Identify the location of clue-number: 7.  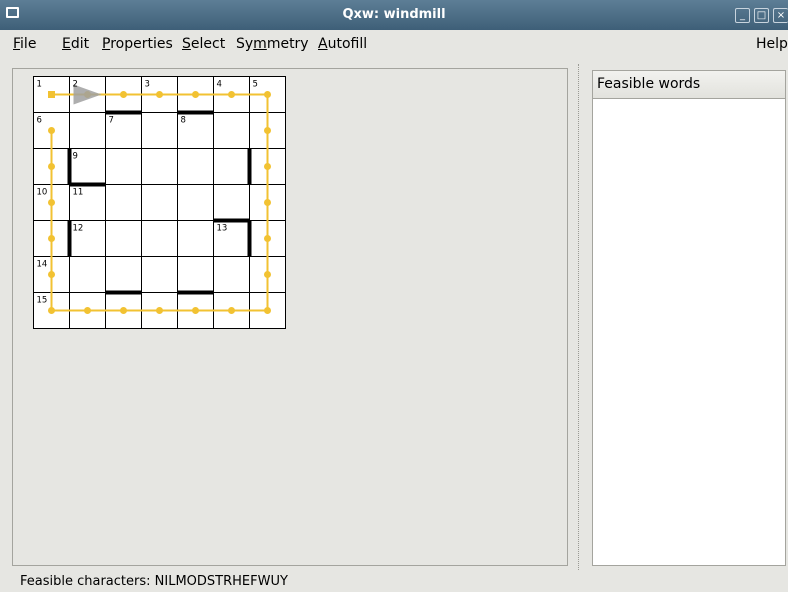
(111, 121).